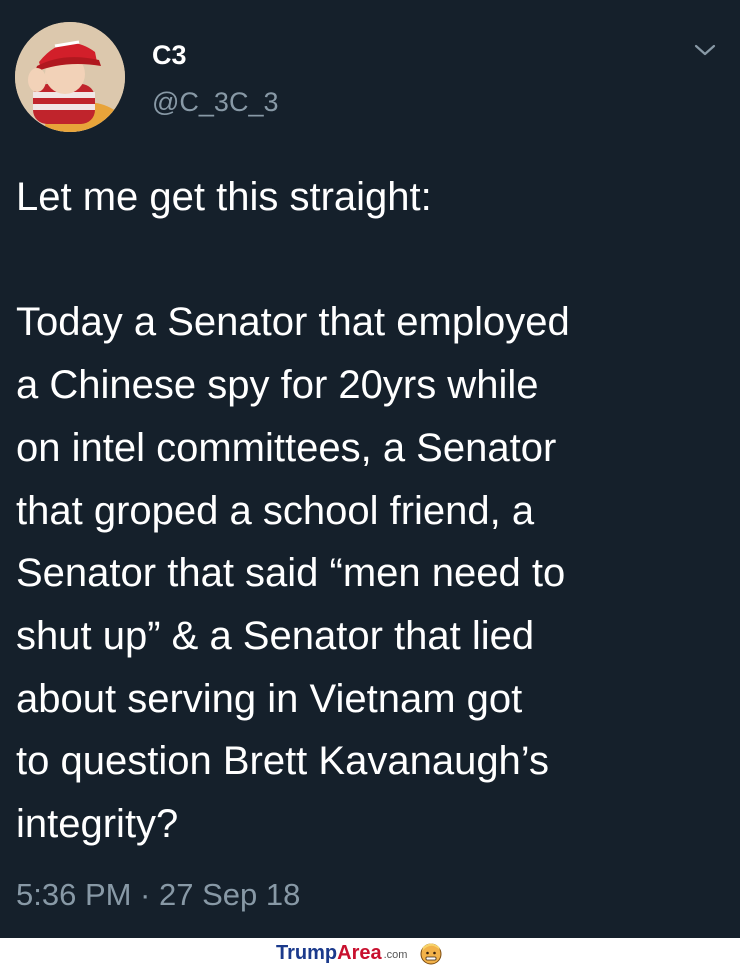 This screenshot has height=966, width=740. I want to click on watermark-area-text: Area, so click(359, 952).